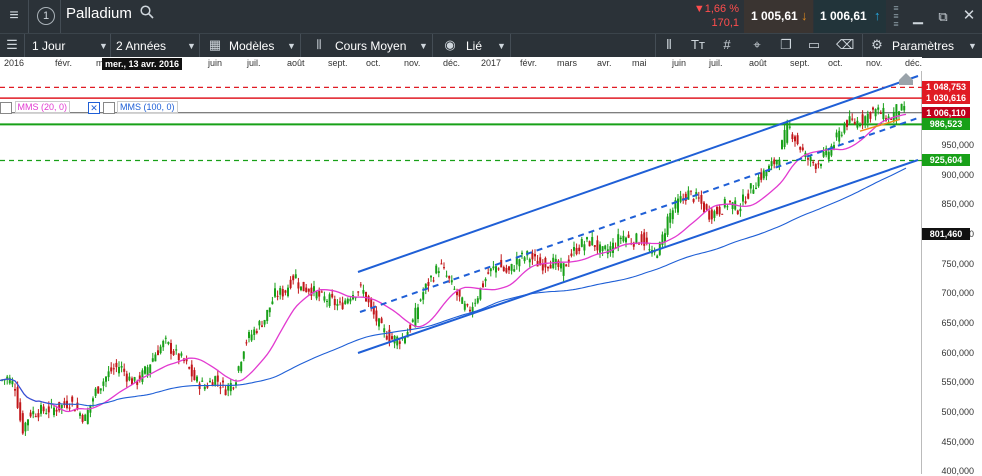 The height and width of the screenshot is (476, 982). What do you see at coordinates (147, 15) in the screenshot?
I see `search-icon` at bounding box center [147, 15].